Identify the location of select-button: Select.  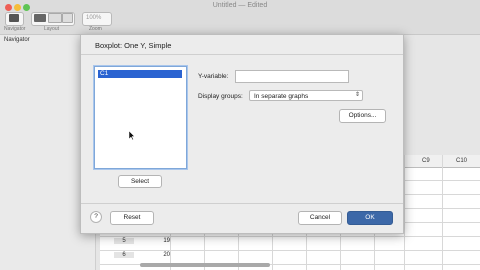
(140, 181).